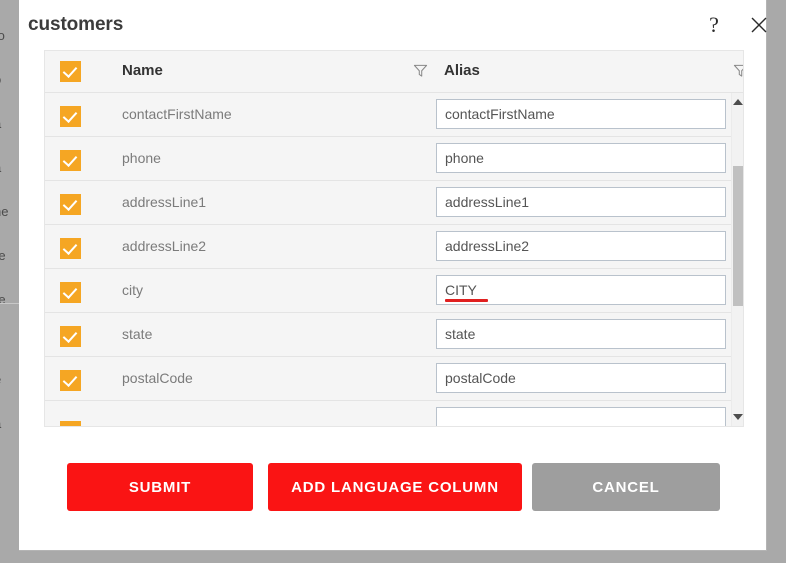 This screenshot has width=786, height=563. What do you see at coordinates (389, 247) in the screenshot?
I see `table-row: addressLine2` at bounding box center [389, 247].